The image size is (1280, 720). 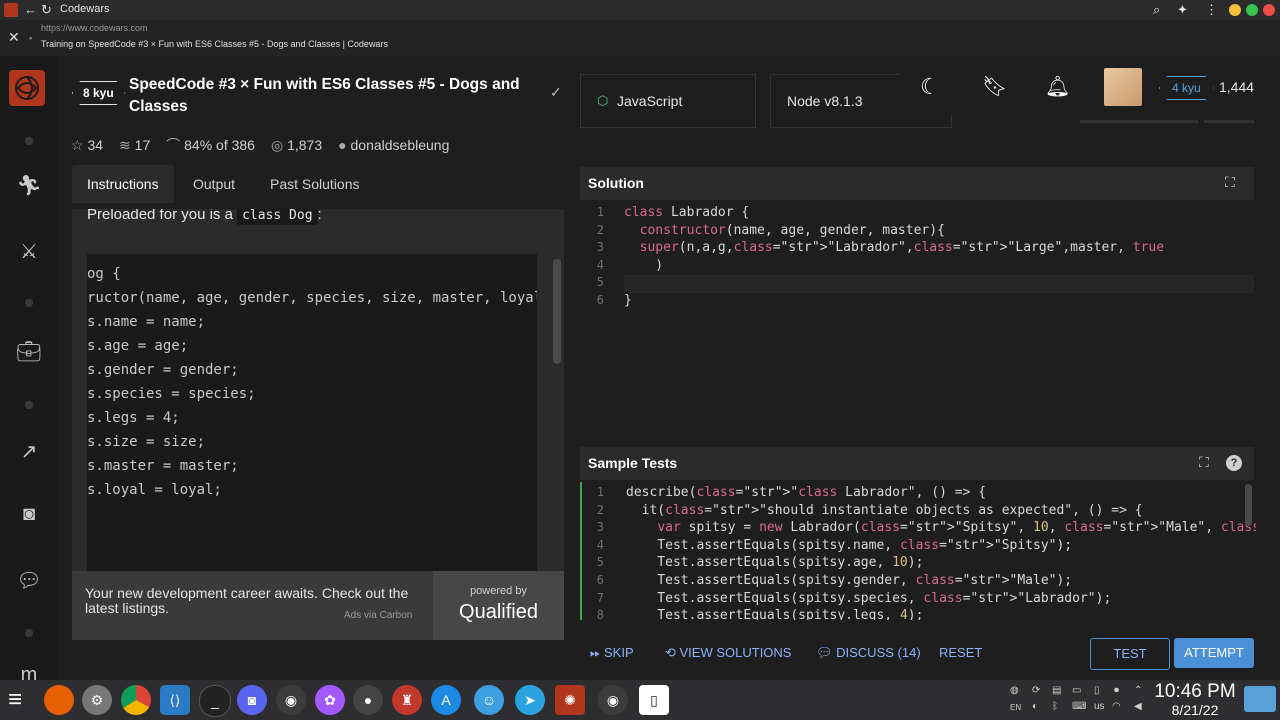 What do you see at coordinates (29, 514) in the screenshot?
I see `nav-discord-icon: ◙` at bounding box center [29, 514].